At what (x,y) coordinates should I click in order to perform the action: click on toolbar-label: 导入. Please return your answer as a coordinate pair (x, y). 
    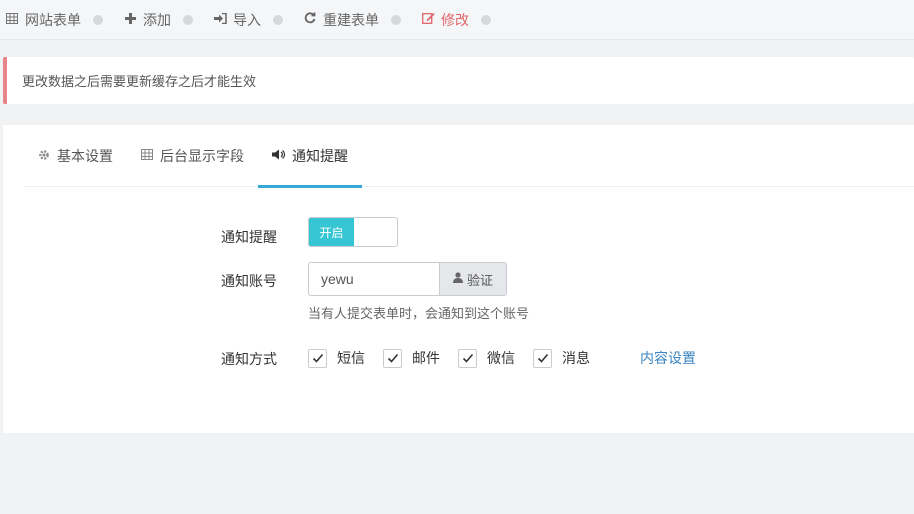
    Looking at the image, I should click on (247, 20).